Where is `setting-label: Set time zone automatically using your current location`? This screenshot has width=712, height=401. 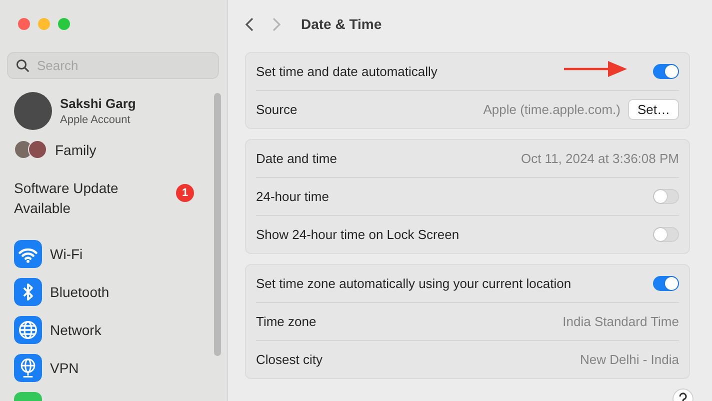
setting-label: Set time zone automatically using your current location is located at coordinates (414, 283).